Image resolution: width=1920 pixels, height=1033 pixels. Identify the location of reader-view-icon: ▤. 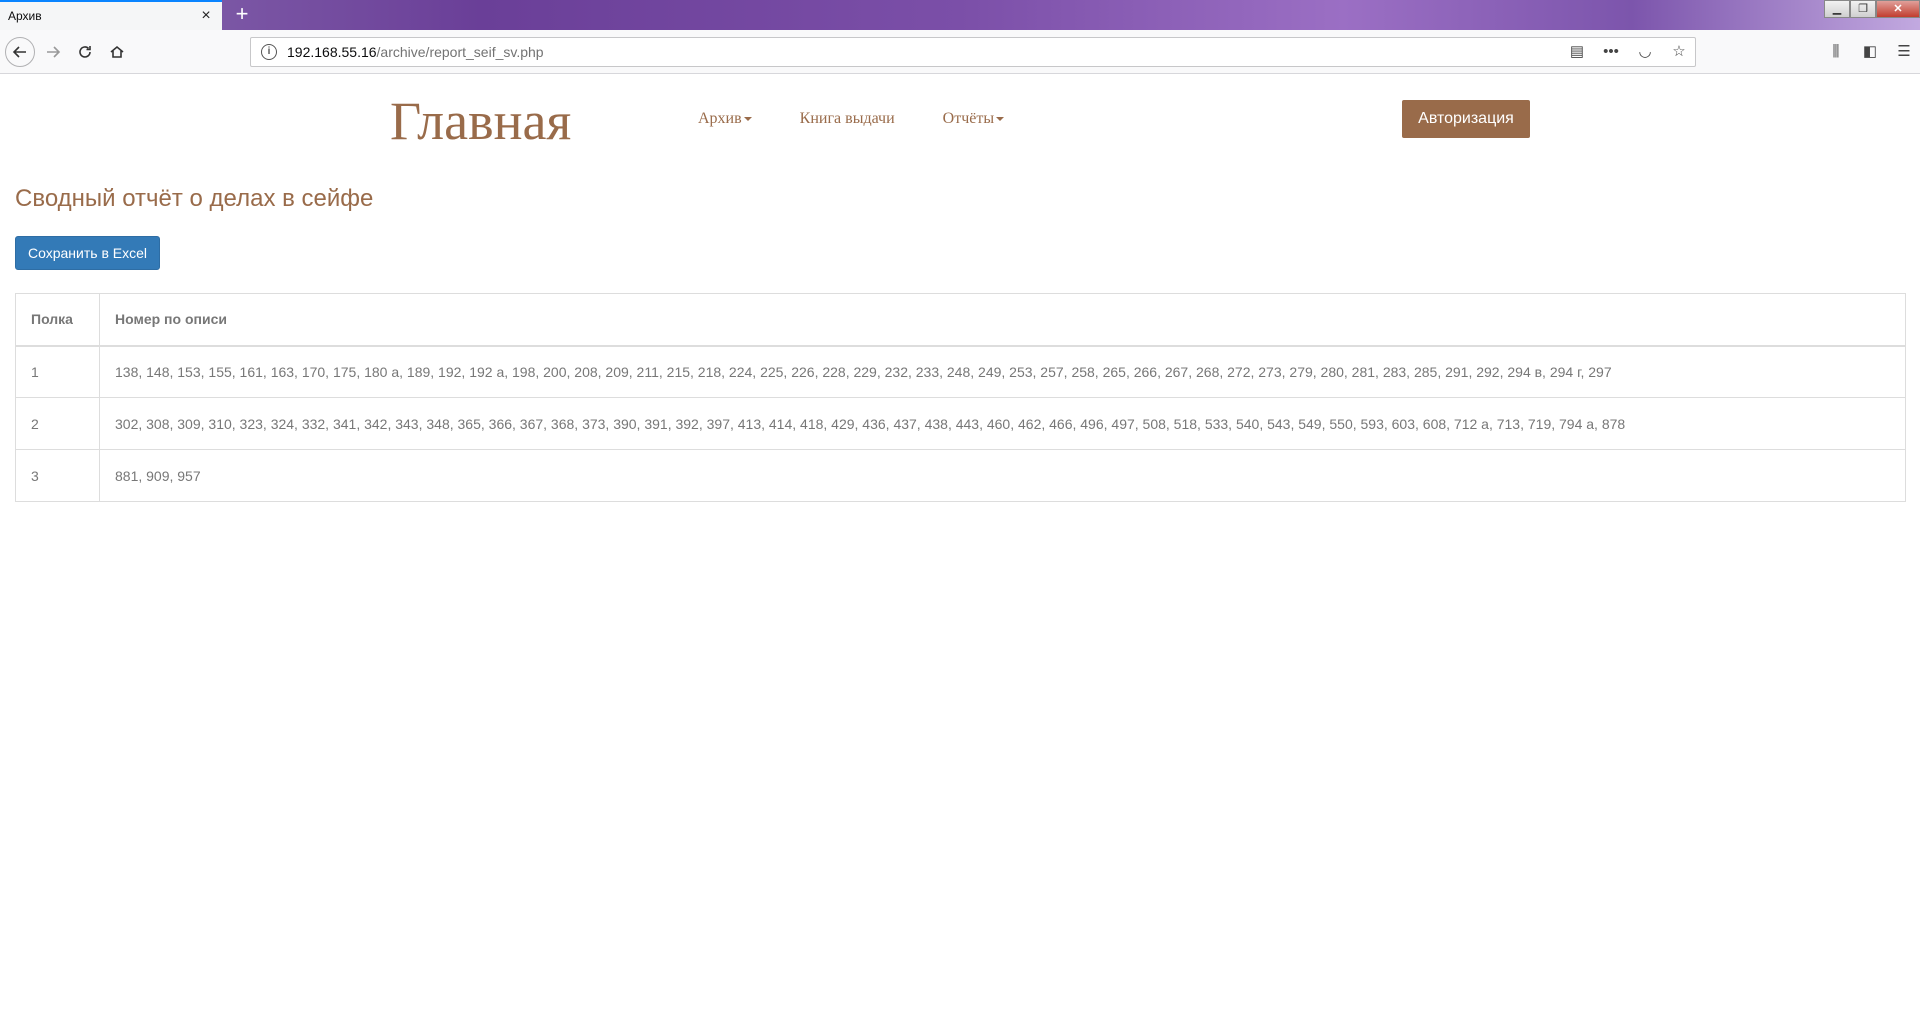
(1577, 52).